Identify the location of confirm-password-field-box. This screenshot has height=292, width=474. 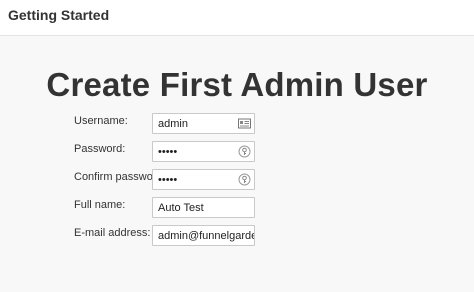
(203, 179).